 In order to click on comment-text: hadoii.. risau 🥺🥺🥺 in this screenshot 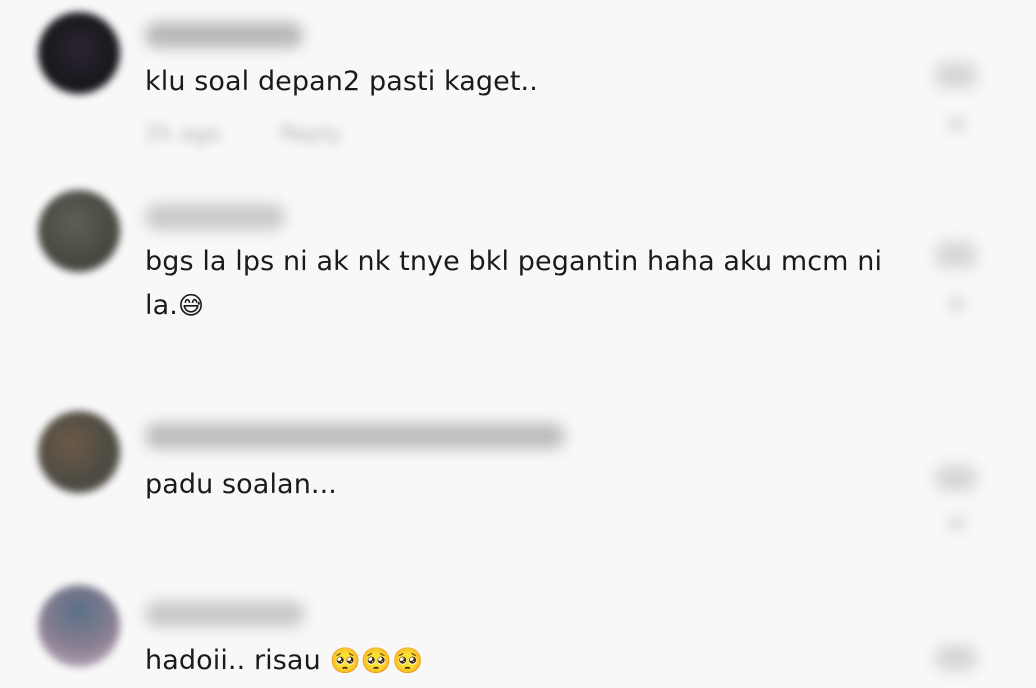, I will do `click(516, 661)`.